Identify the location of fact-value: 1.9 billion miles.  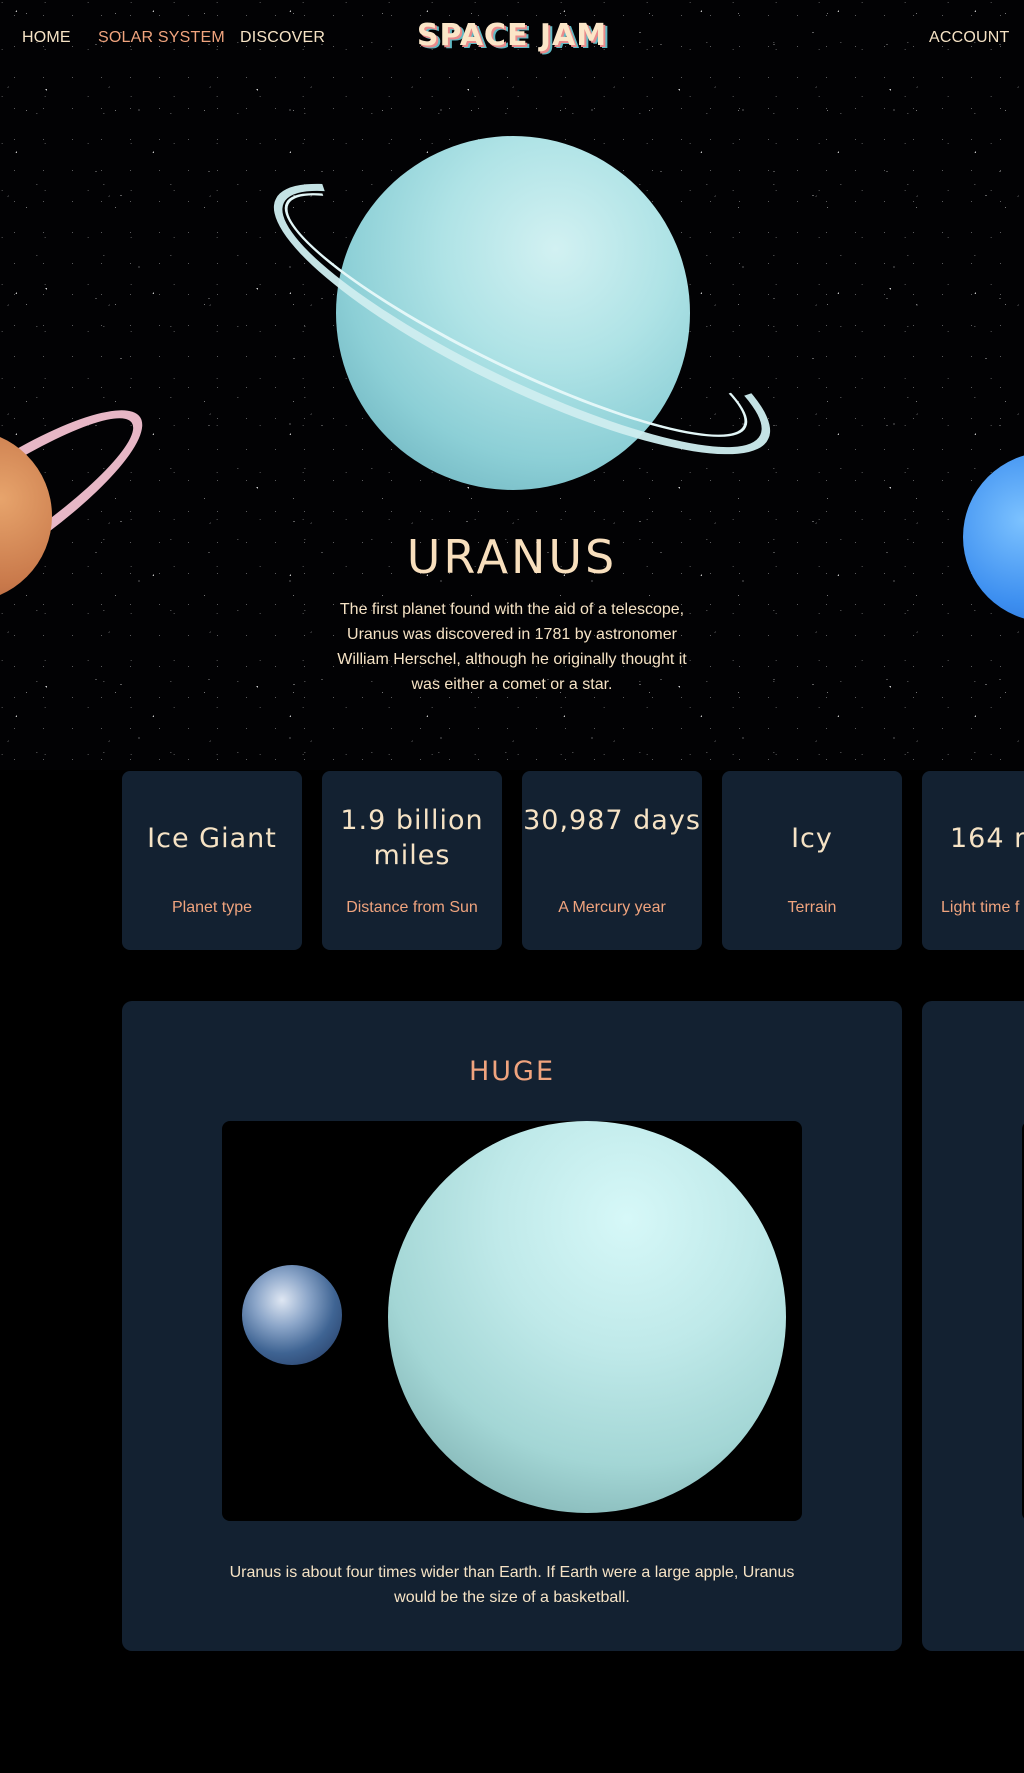
(412, 838).